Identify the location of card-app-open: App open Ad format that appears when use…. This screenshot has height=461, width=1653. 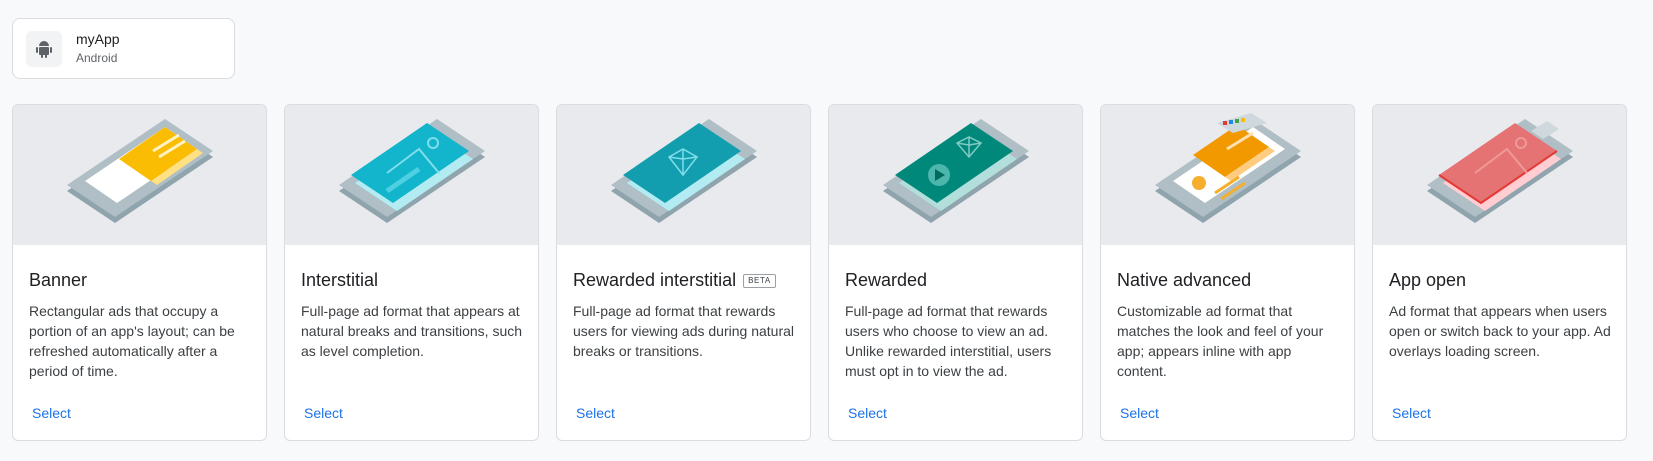
(1499, 272).